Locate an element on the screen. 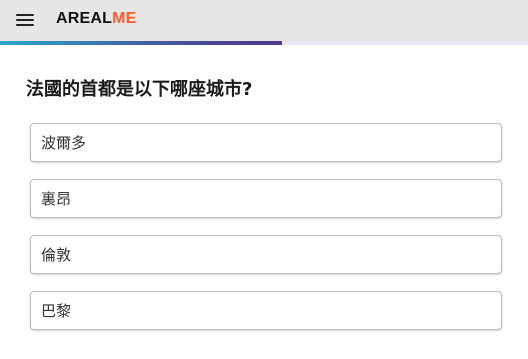  answer-option-label: 波爾多 is located at coordinates (64, 143).